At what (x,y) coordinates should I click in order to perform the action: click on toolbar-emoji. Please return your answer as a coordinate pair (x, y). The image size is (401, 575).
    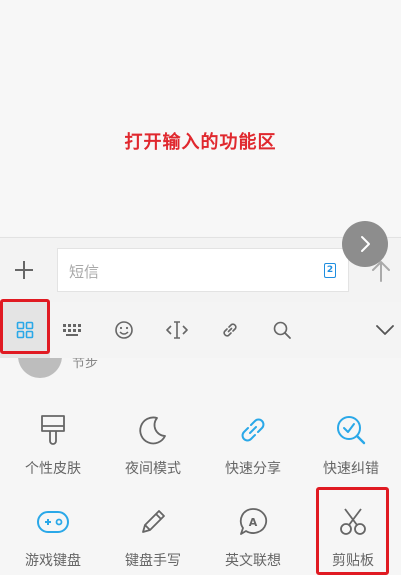
    Looking at the image, I should click on (124, 330).